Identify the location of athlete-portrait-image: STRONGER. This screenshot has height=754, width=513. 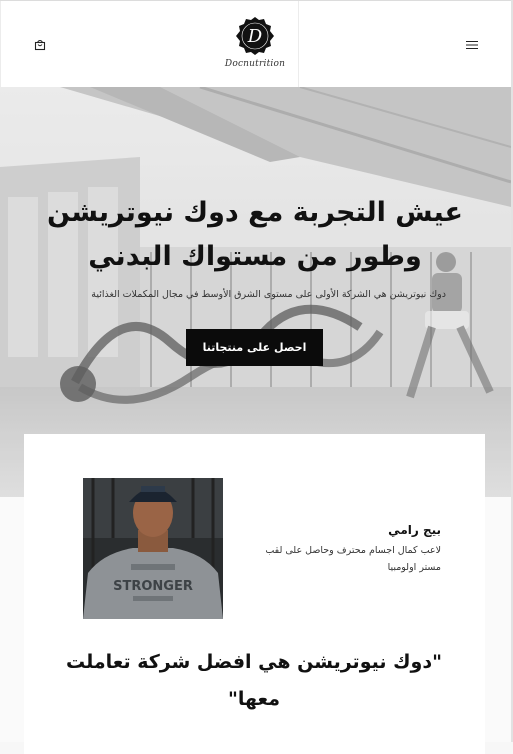
(153, 548).